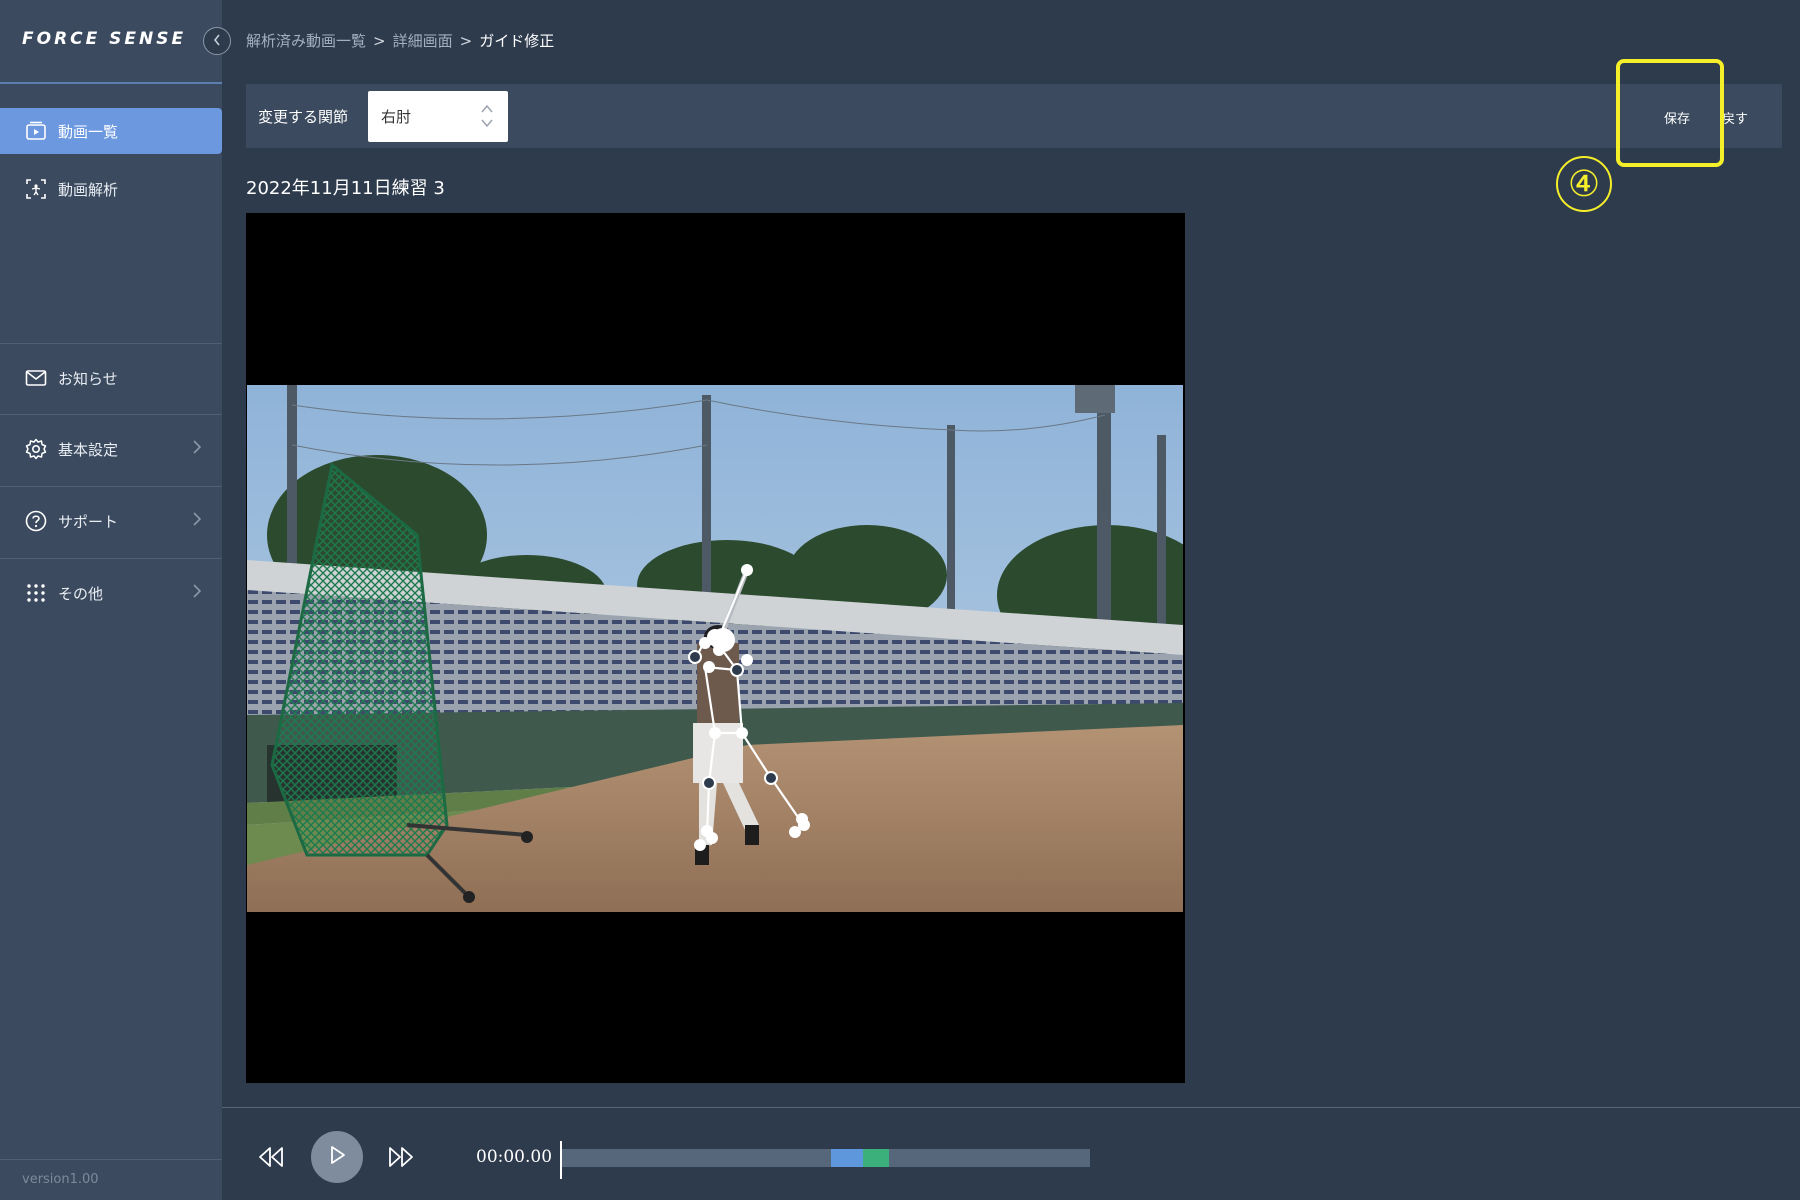  Describe the element at coordinates (88, 378) in the screenshot. I see `sidebar-item-label: お知らせ` at that location.